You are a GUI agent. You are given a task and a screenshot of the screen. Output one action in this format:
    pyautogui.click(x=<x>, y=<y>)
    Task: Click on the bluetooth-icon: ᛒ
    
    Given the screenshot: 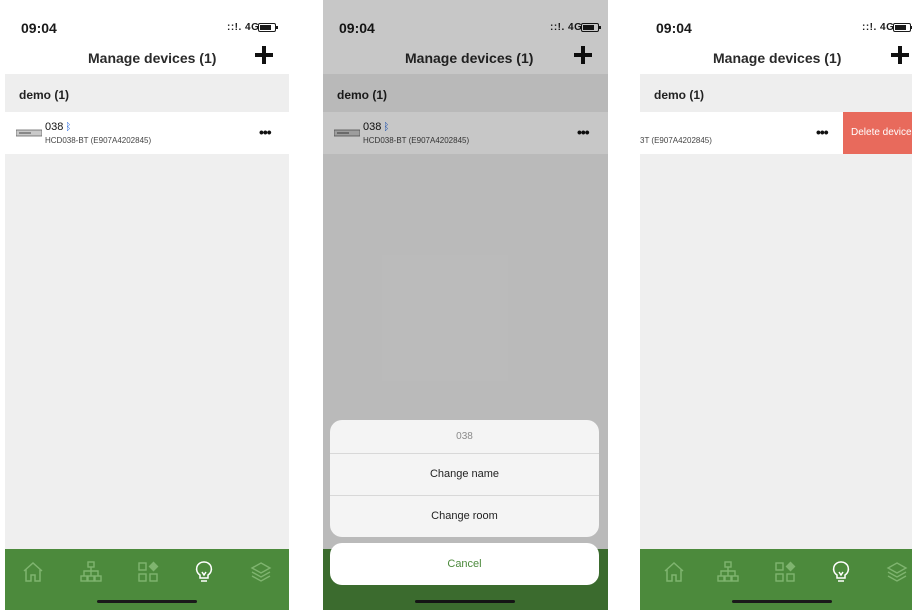 What is the action you would take?
    pyautogui.click(x=68, y=127)
    